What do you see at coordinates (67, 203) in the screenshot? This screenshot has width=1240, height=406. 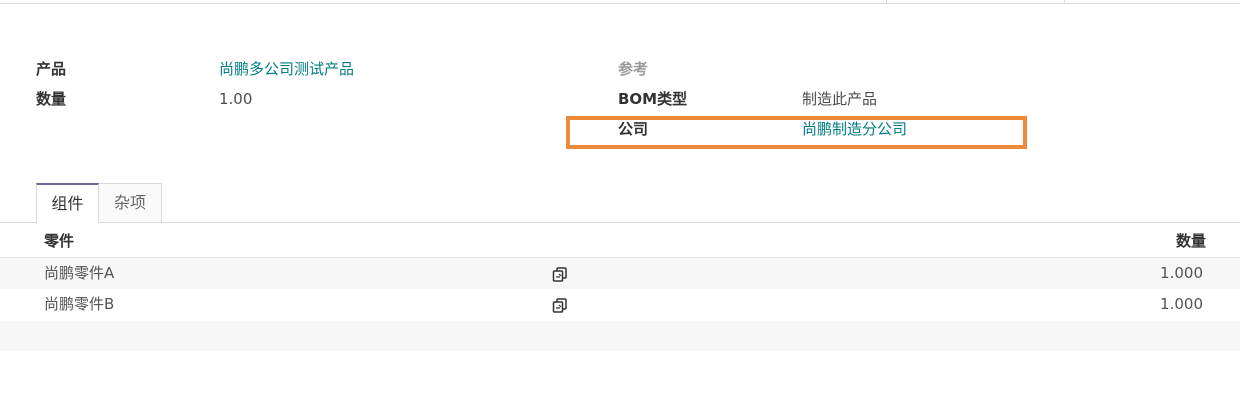 I see `tab-components: 组件` at bounding box center [67, 203].